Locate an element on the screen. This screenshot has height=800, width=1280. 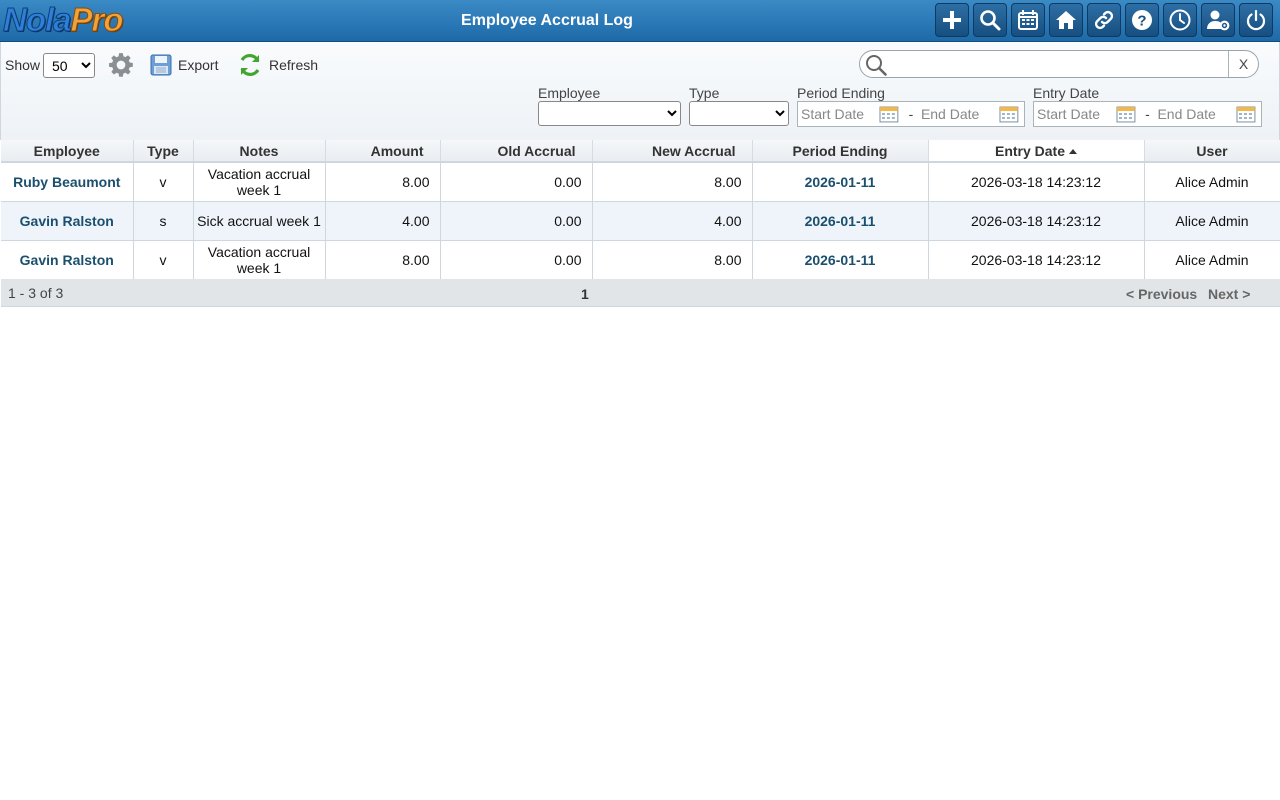
gear-icon is located at coordinates (121, 65).